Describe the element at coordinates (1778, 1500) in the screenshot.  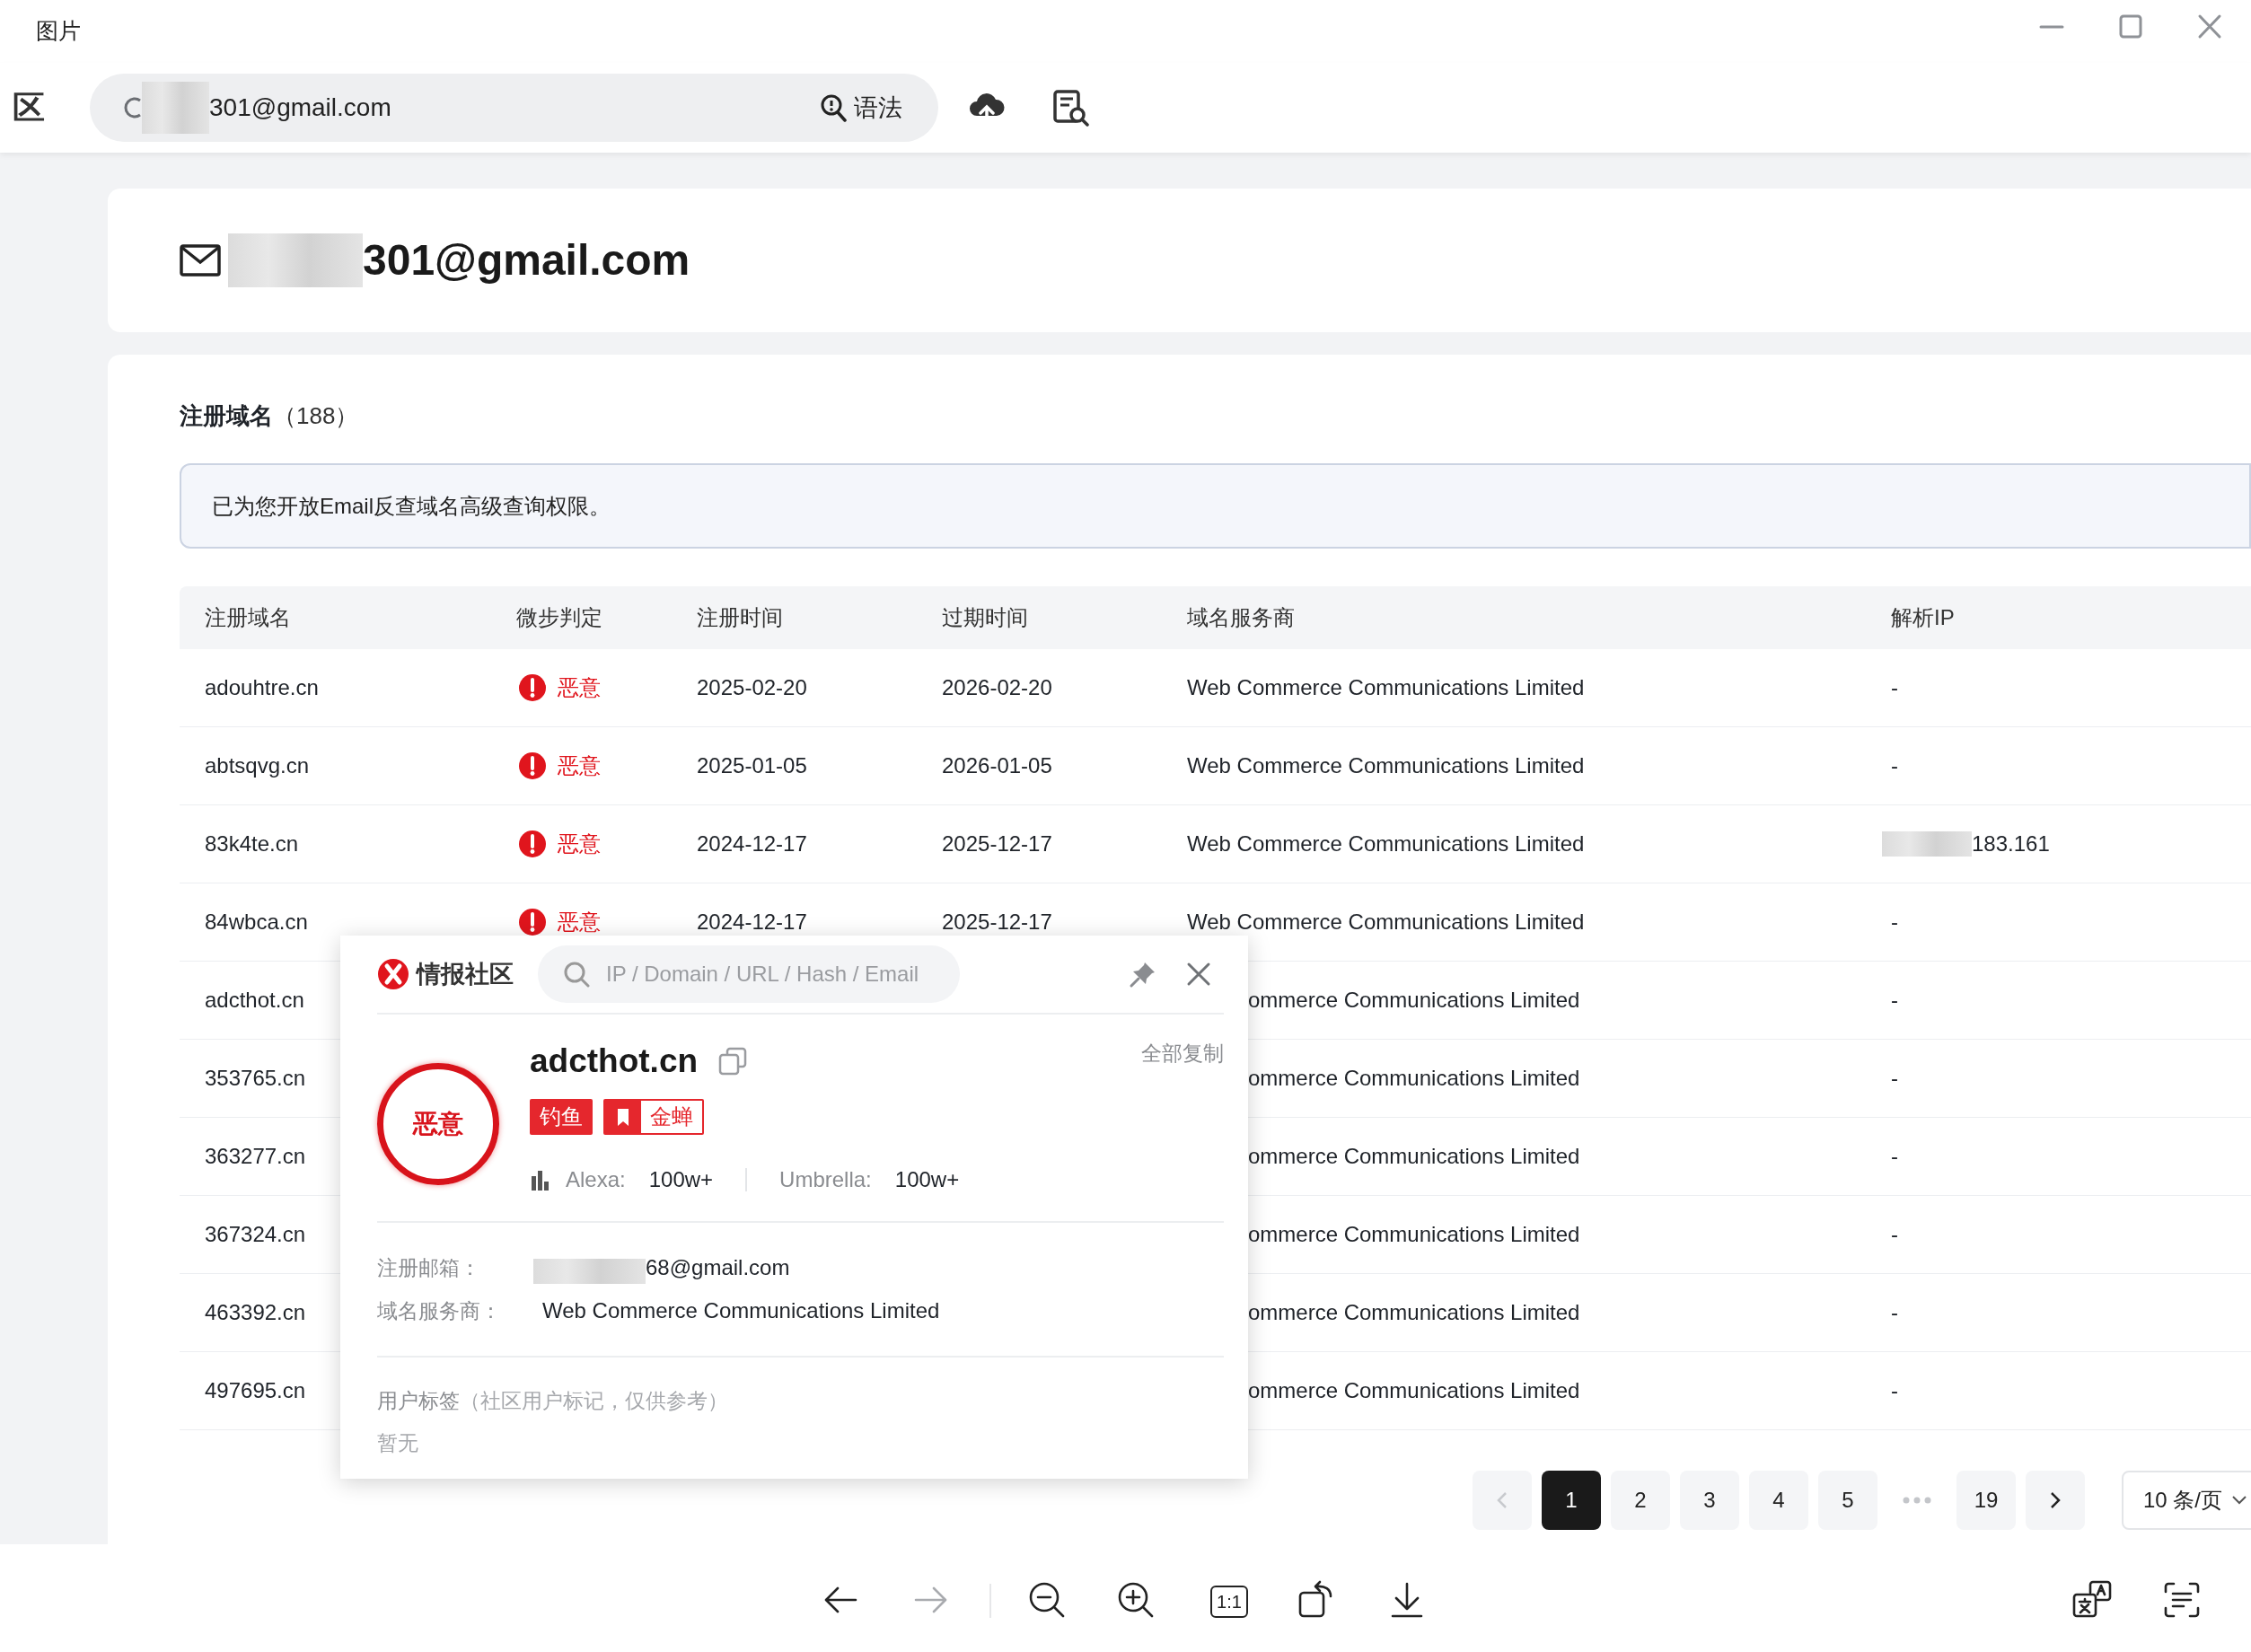
I see `page-button: 4` at that location.